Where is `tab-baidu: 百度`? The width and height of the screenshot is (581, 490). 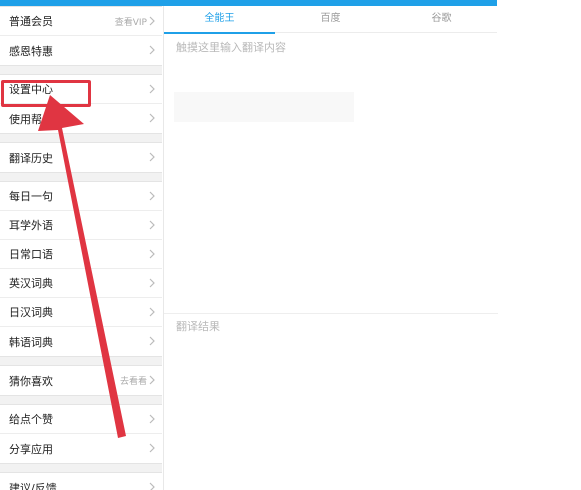
tab-baidu: 百度 is located at coordinates (330, 19).